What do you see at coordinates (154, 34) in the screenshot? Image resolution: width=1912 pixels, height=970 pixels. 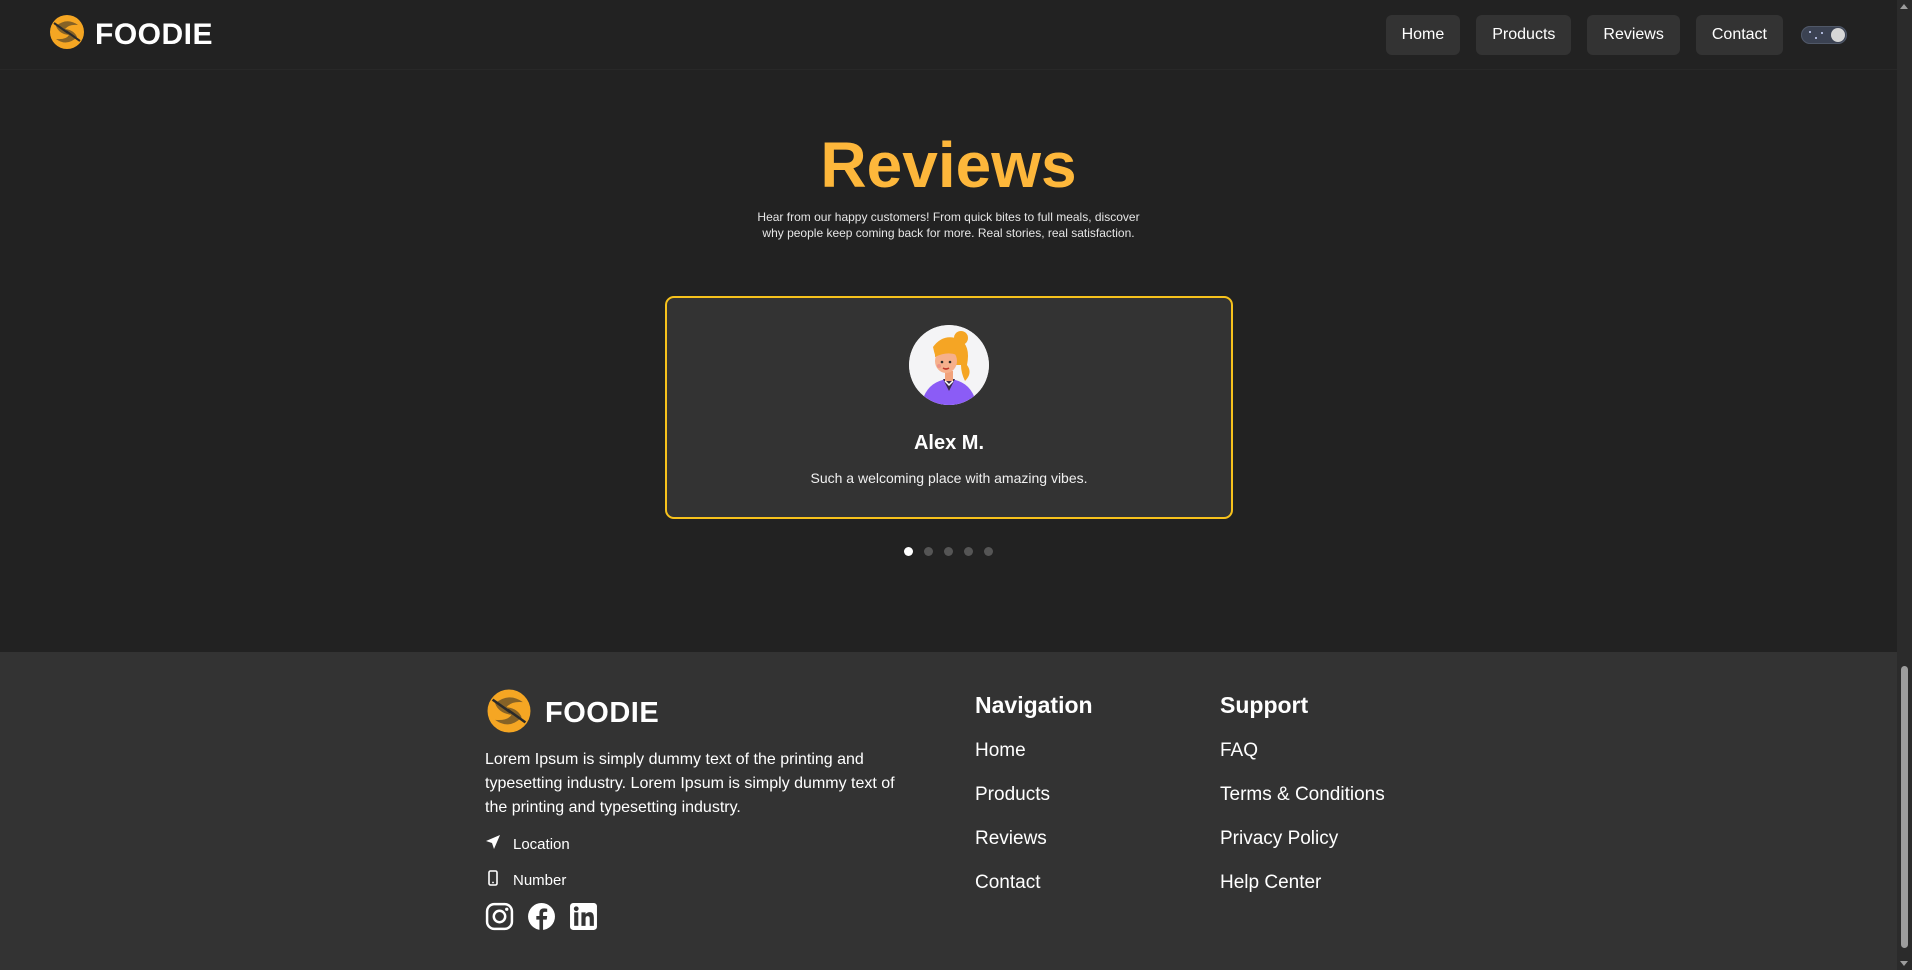 I see `brand-name: FOODIE` at bounding box center [154, 34].